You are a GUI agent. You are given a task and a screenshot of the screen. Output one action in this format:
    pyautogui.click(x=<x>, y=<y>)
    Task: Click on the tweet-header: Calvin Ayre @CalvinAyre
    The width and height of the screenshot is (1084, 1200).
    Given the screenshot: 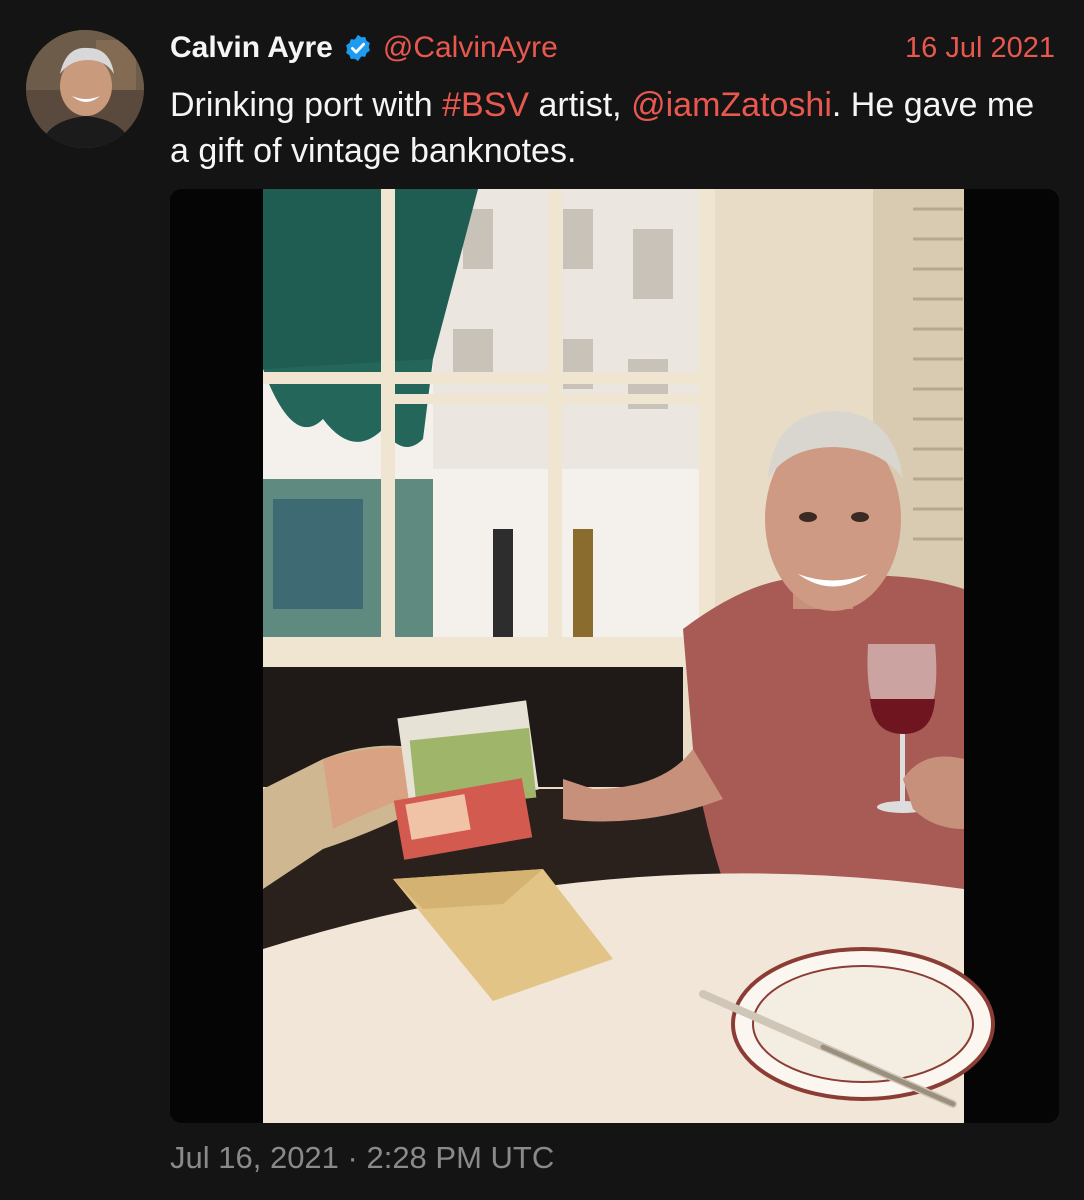 What is the action you would take?
    pyautogui.click(x=364, y=48)
    